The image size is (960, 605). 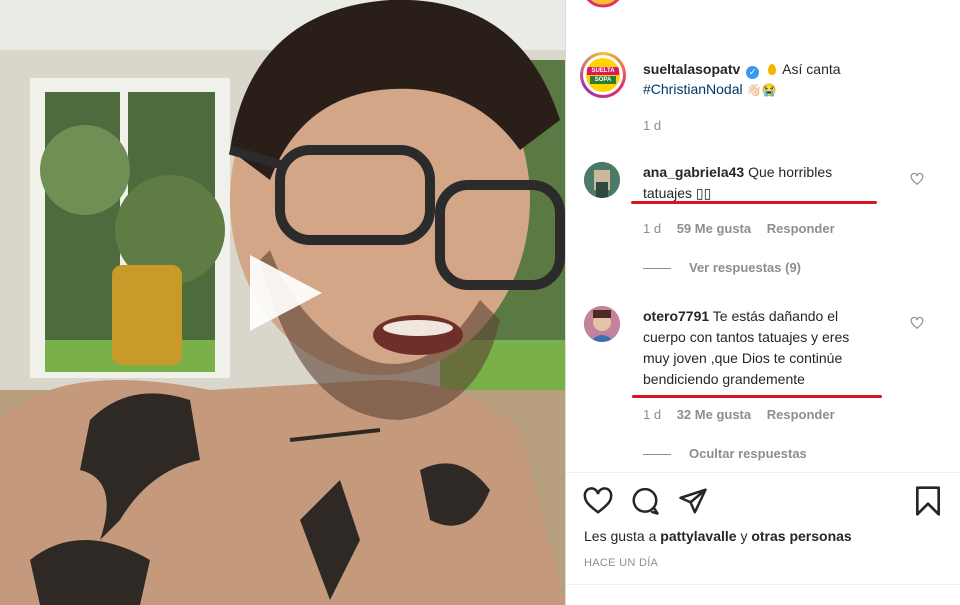 I want to click on comment-meta: 1 d 32 Me gusta Responder, so click(x=739, y=414).